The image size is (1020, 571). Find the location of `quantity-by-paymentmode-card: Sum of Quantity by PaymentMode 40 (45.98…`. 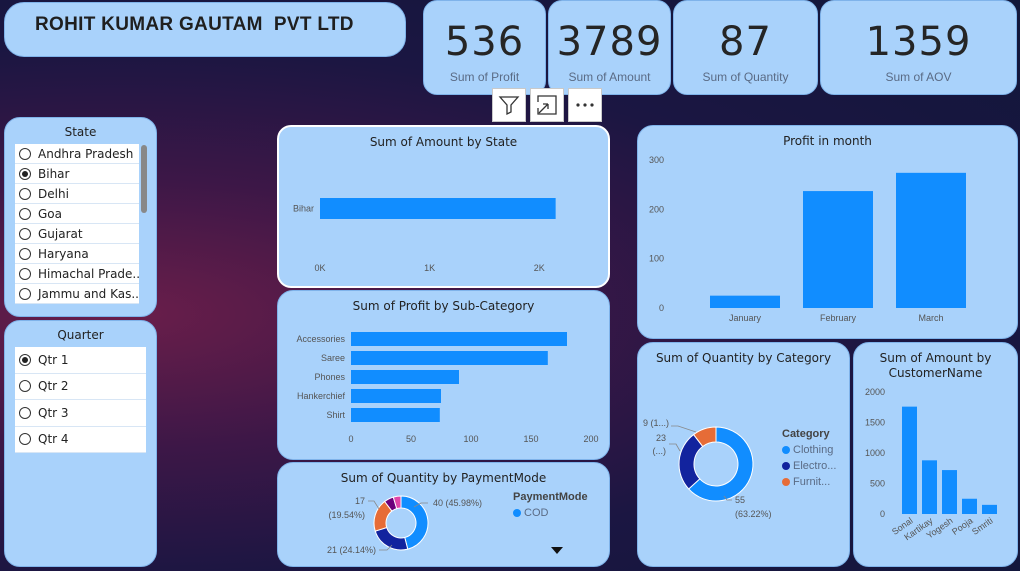

quantity-by-paymentmode-card: Sum of Quantity by PaymentMode 40 (45.98… is located at coordinates (443, 514).